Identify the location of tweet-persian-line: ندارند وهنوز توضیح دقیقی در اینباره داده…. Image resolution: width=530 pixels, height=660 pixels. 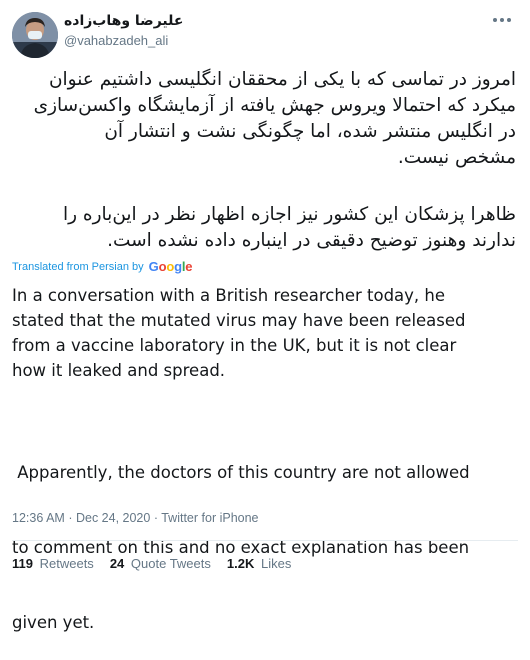
(311, 240).